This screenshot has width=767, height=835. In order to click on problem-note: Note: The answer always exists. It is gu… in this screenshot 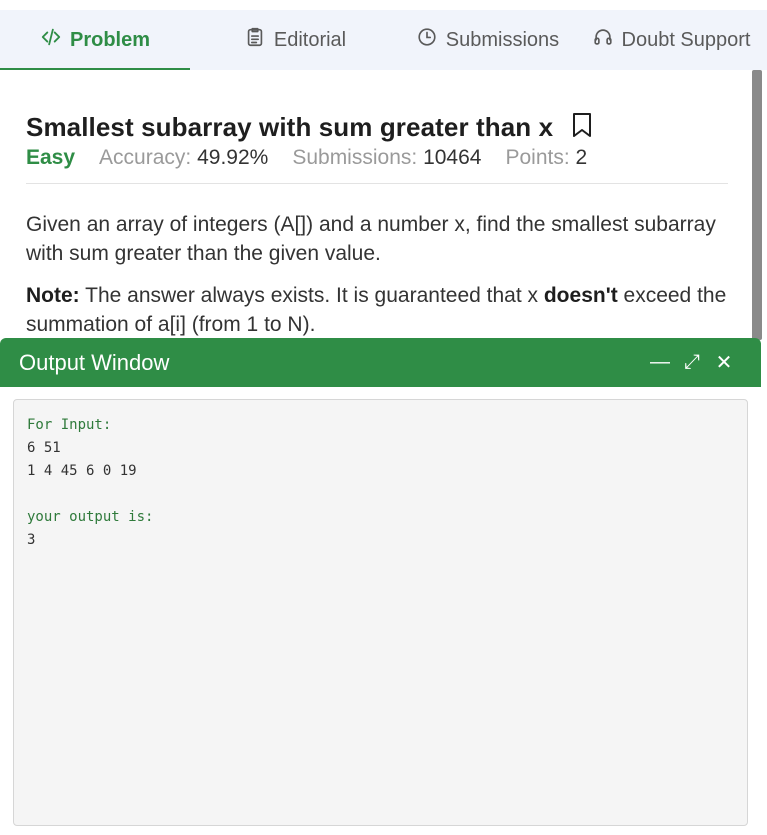, I will do `click(377, 310)`.